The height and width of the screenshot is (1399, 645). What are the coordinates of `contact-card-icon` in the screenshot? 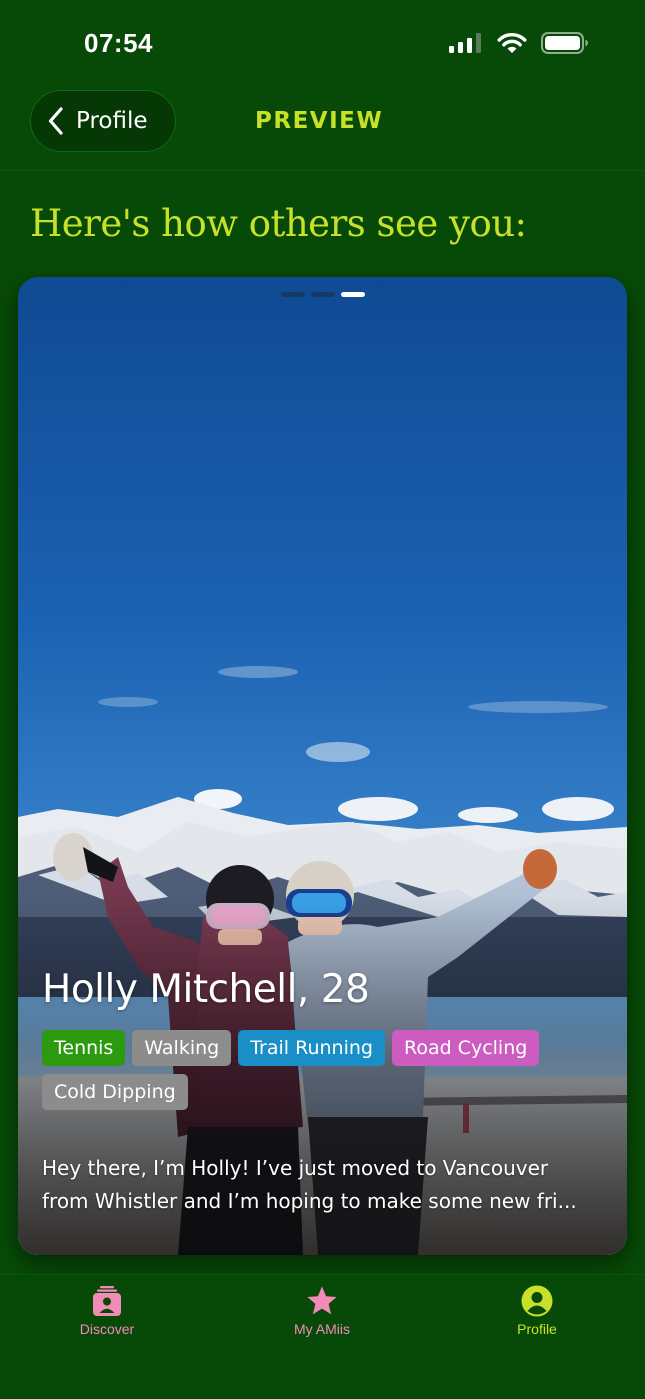 It's located at (107, 1301).